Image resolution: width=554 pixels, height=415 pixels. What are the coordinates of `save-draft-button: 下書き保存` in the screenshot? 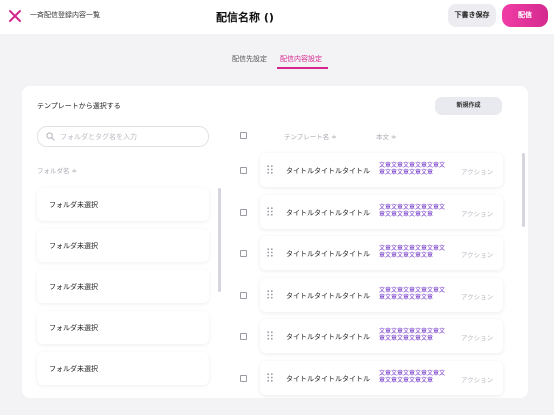 It's located at (472, 15).